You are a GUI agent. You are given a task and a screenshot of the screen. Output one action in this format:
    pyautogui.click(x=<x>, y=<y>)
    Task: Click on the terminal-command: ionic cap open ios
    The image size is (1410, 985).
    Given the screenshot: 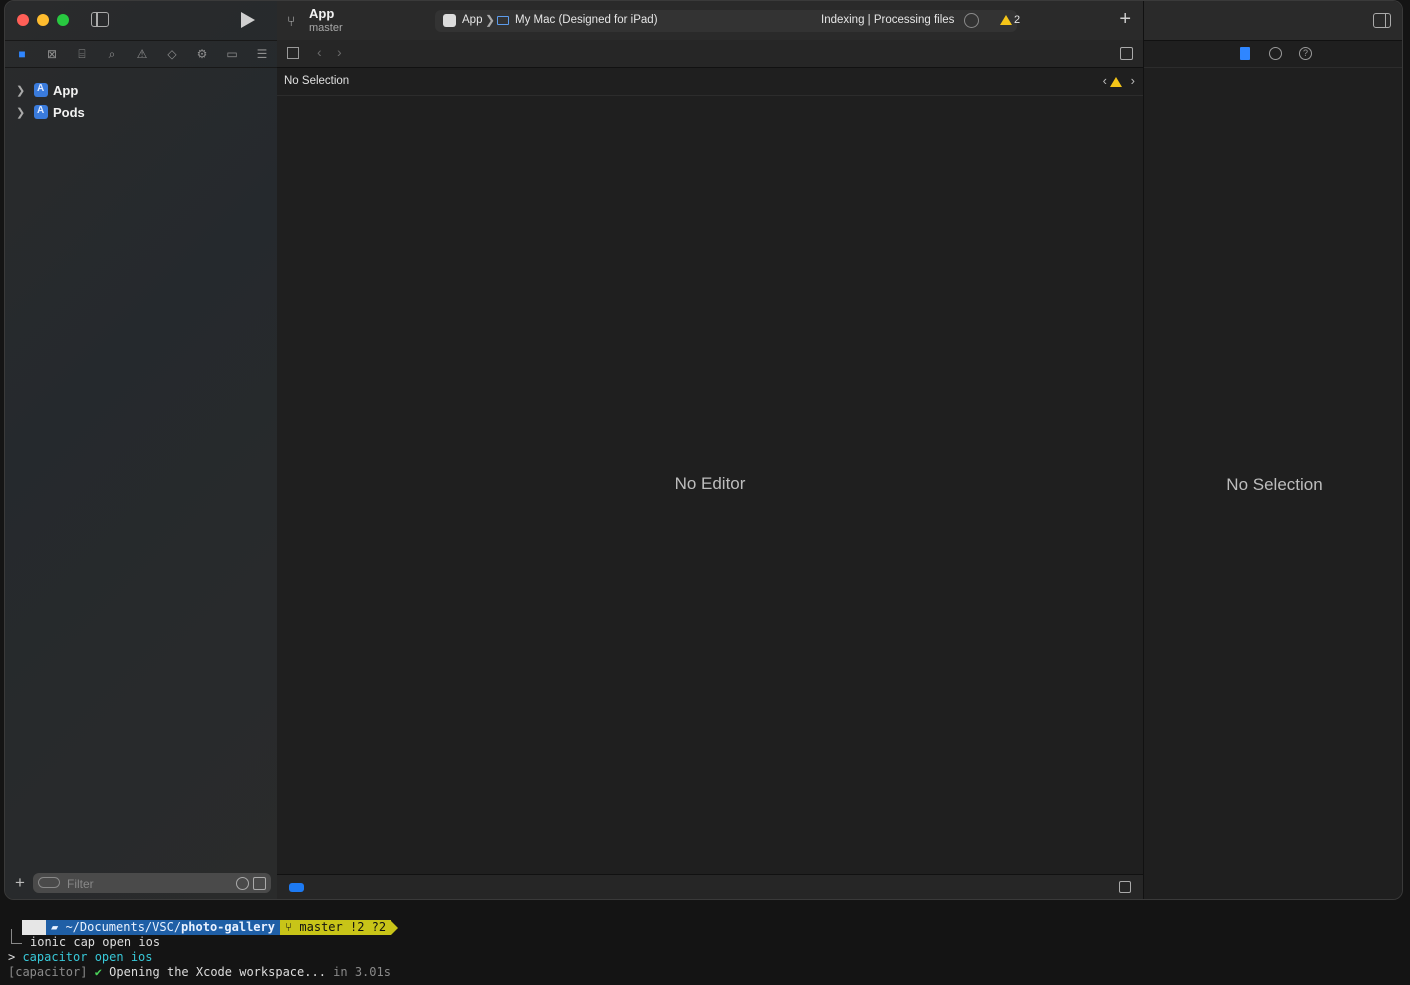 What is the action you would take?
    pyautogui.click(x=95, y=942)
    